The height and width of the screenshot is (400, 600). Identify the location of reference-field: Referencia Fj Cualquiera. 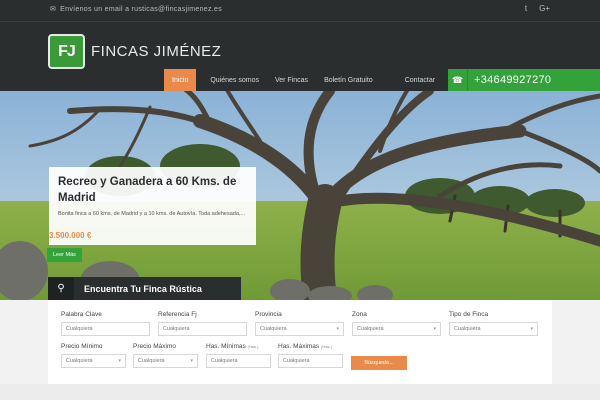
(202, 323).